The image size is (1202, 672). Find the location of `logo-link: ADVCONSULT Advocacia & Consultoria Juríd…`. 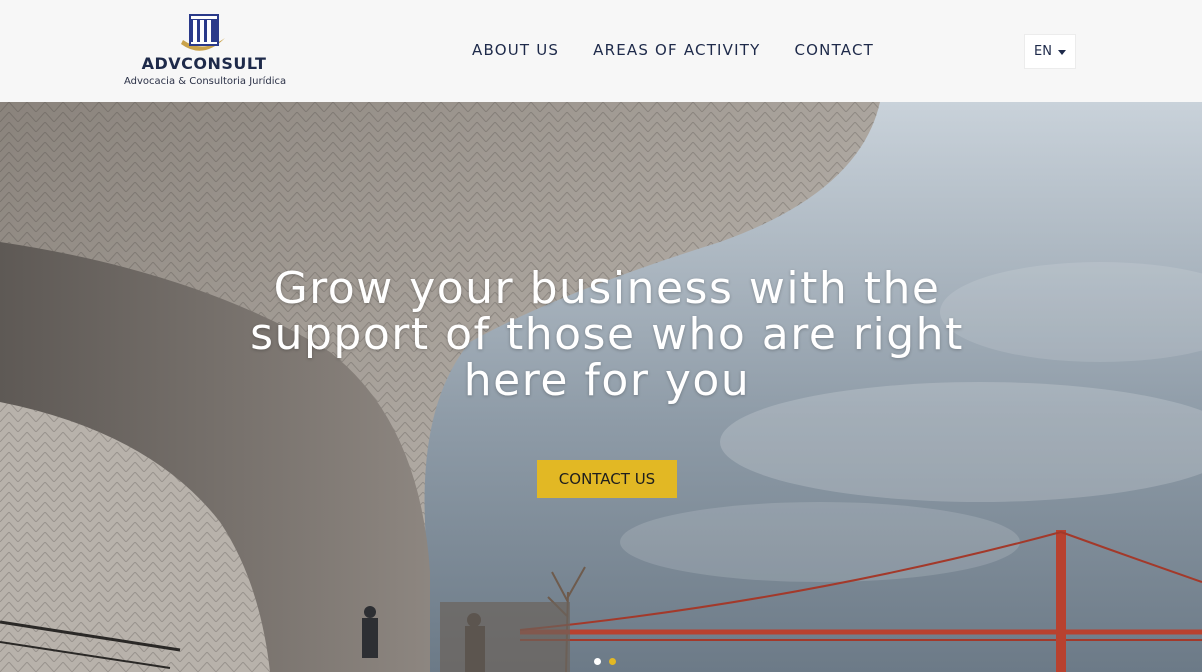

logo-link: ADVCONSULT Advocacia & Consultoria Juríd… is located at coordinates (205, 51).